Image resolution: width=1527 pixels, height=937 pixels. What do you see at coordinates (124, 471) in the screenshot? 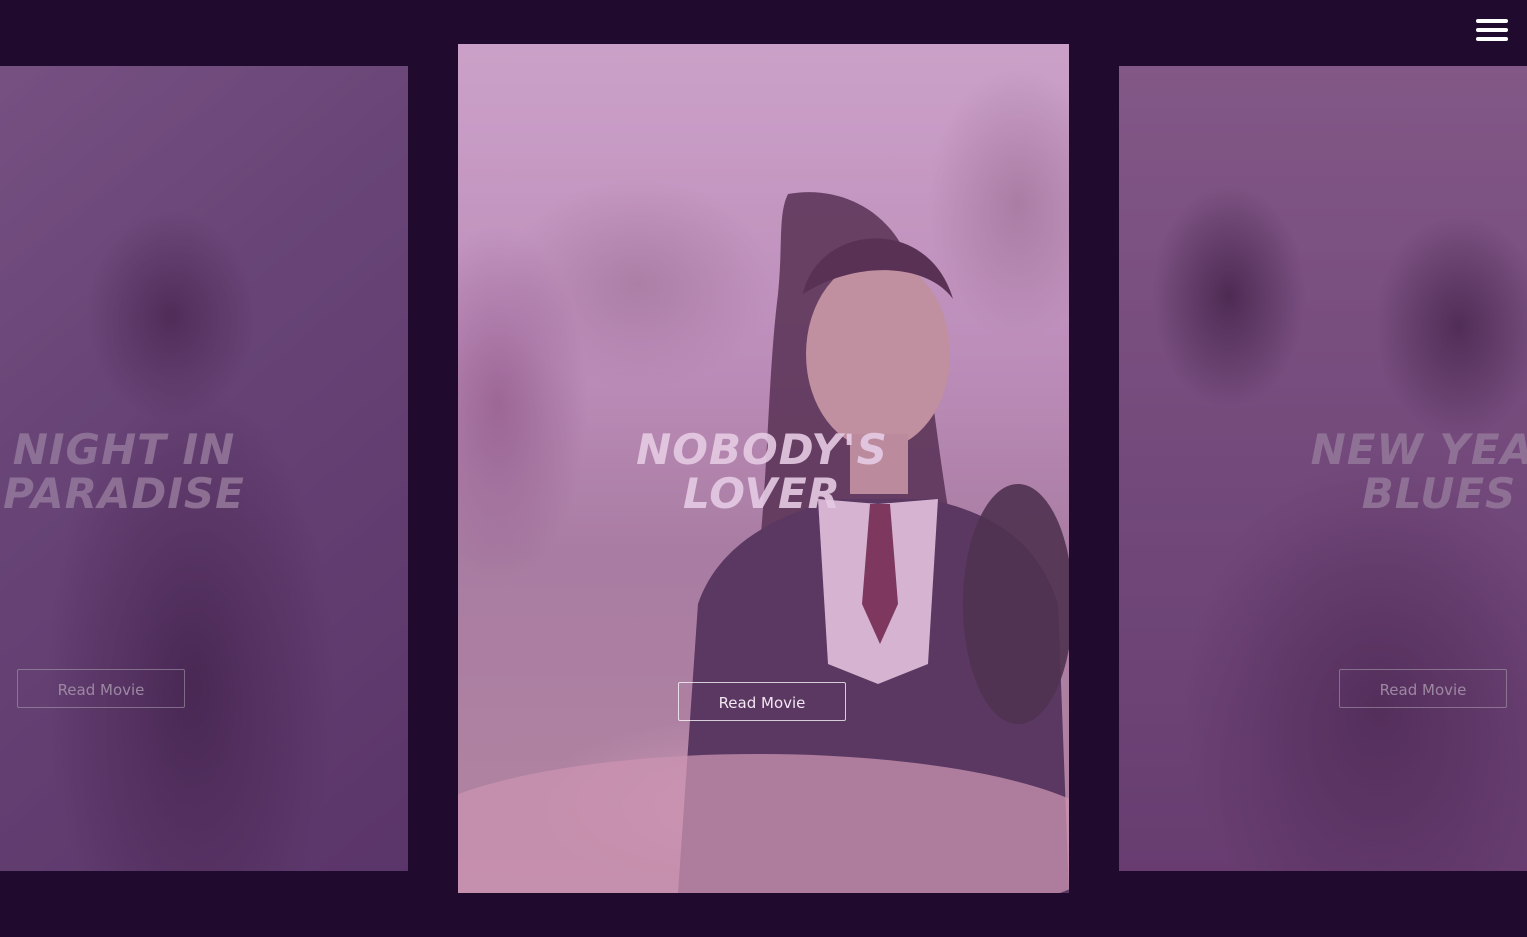
I see `movie-title: NIGHT IN PARADISE` at bounding box center [124, 471].